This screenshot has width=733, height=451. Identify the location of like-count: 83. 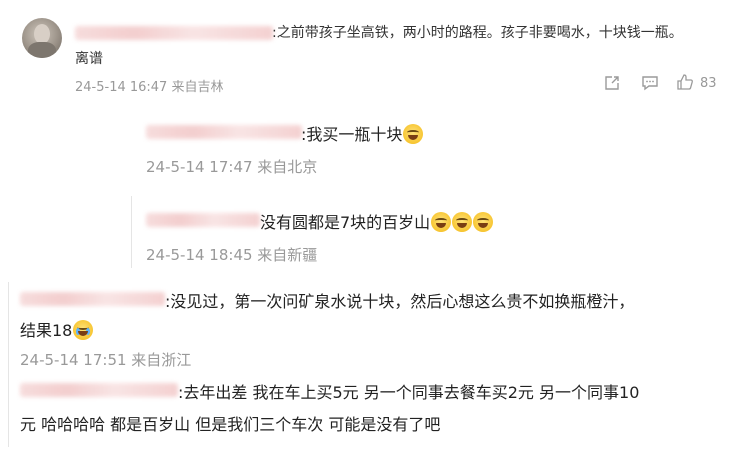
(708, 83).